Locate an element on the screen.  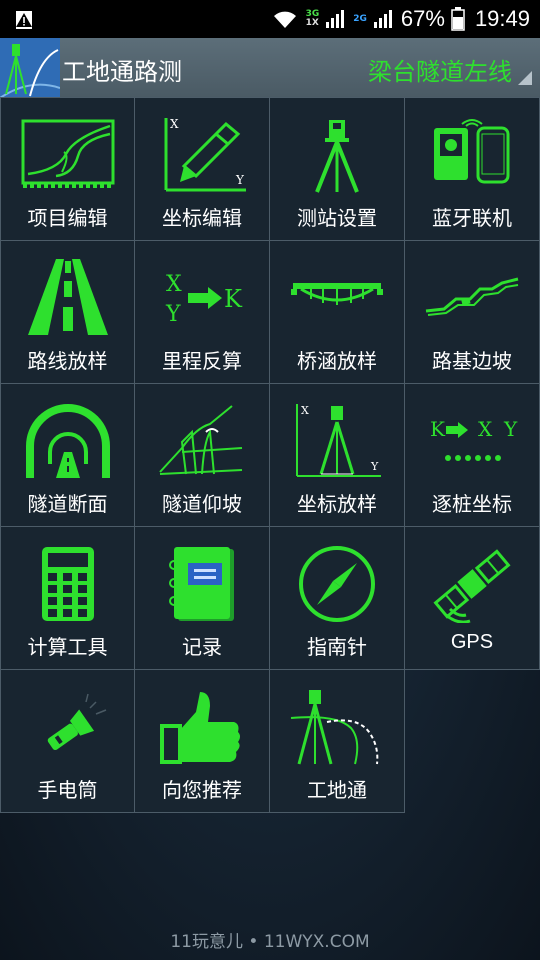
tile-label: 测站设置 is located at coordinates (337, 218).